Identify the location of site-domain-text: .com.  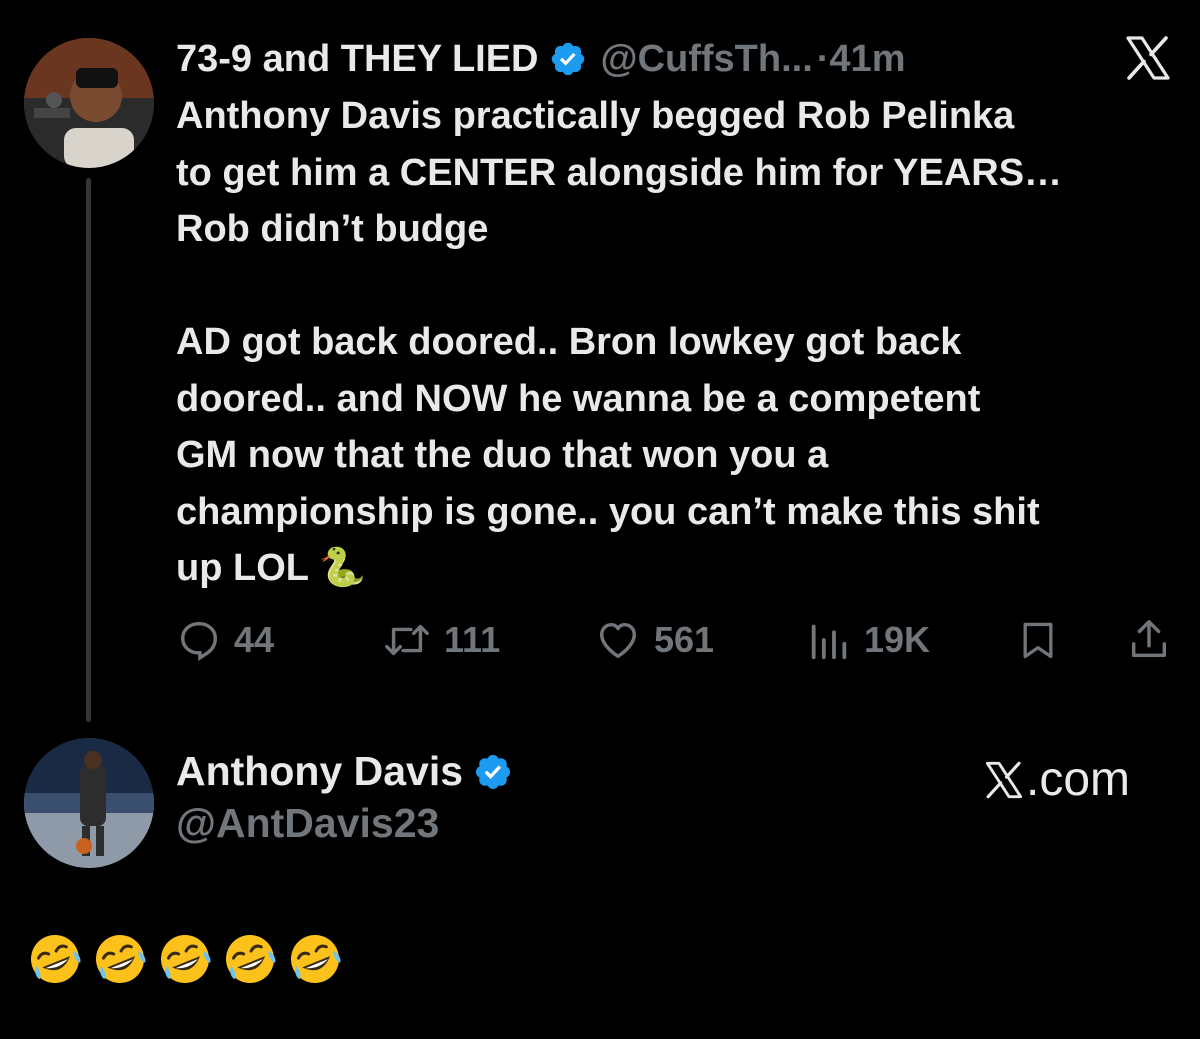
(1078, 779).